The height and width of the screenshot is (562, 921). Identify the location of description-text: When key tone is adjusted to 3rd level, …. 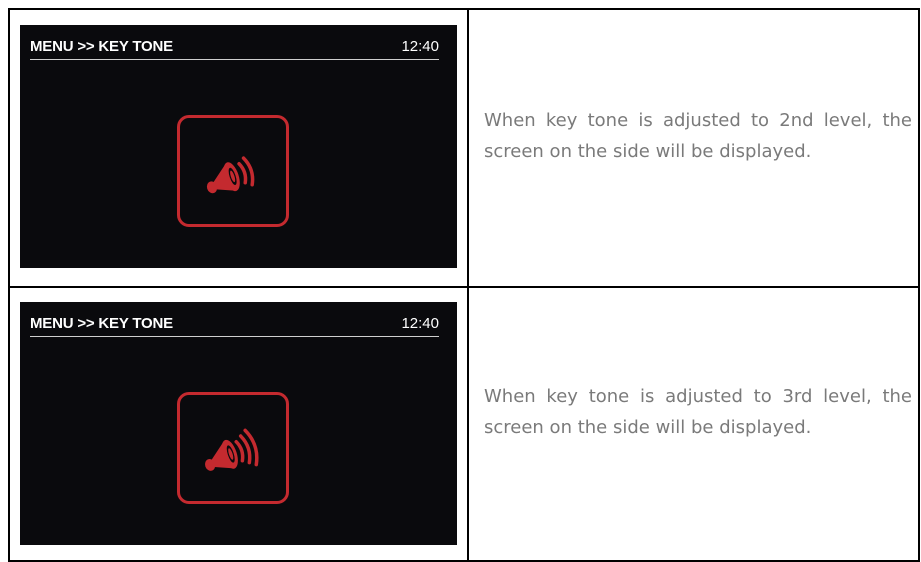
(698, 412).